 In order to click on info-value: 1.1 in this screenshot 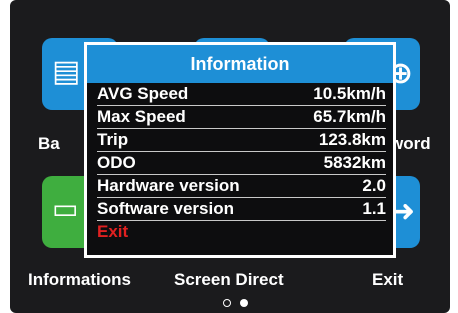, I will do `click(374, 208)`.